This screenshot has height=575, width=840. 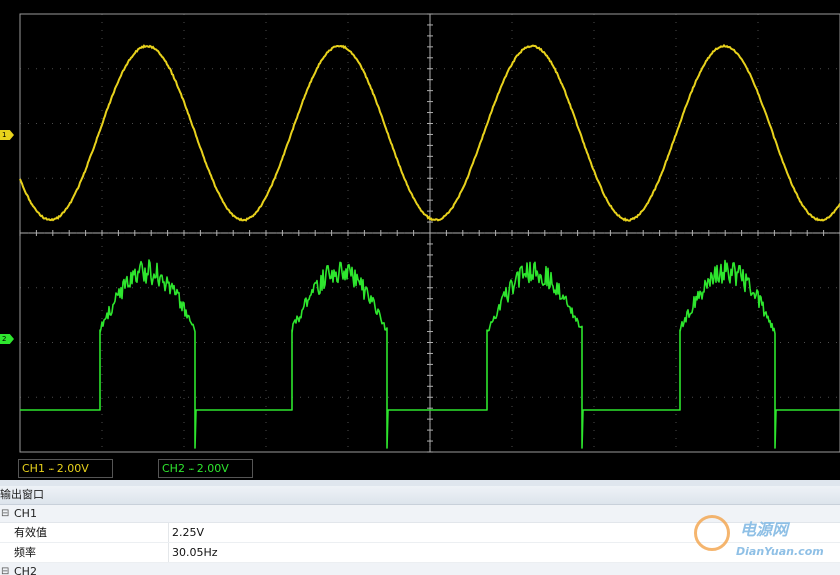 What do you see at coordinates (712, 533) in the screenshot?
I see `plug-logo-icon` at bounding box center [712, 533].